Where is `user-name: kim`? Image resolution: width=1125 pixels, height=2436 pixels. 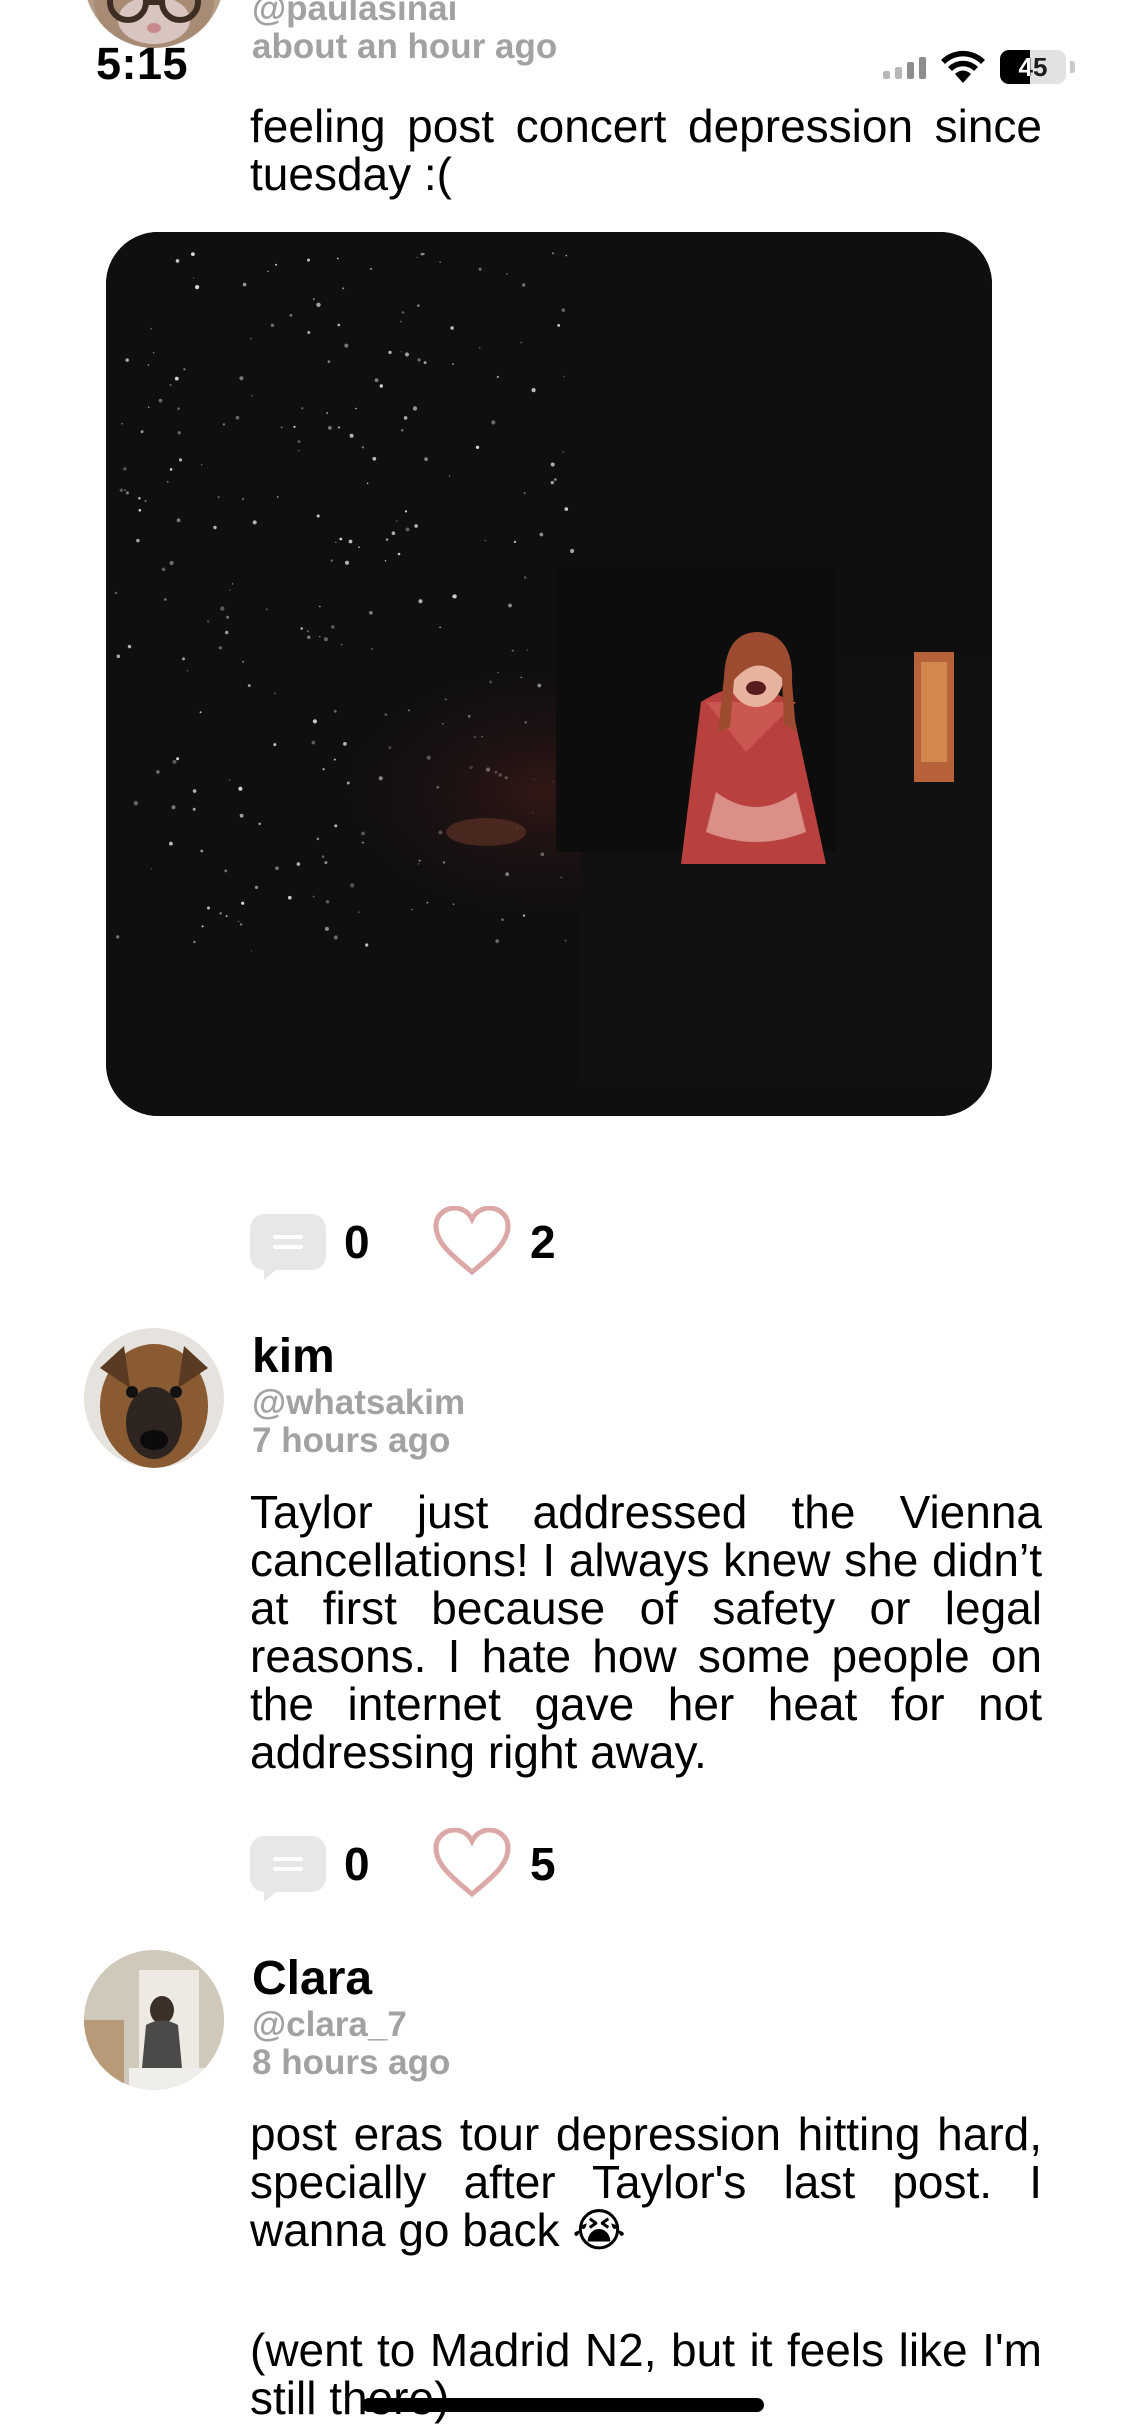 user-name: kim is located at coordinates (358, 1357).